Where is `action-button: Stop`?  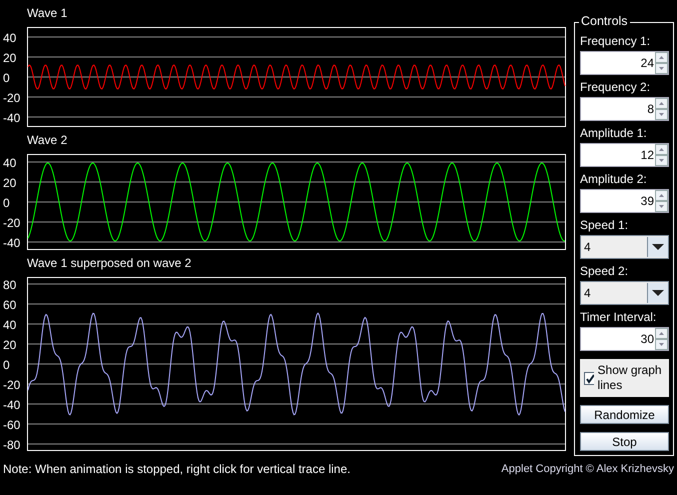 action-button: Stop is located at coordinates (624, 441).